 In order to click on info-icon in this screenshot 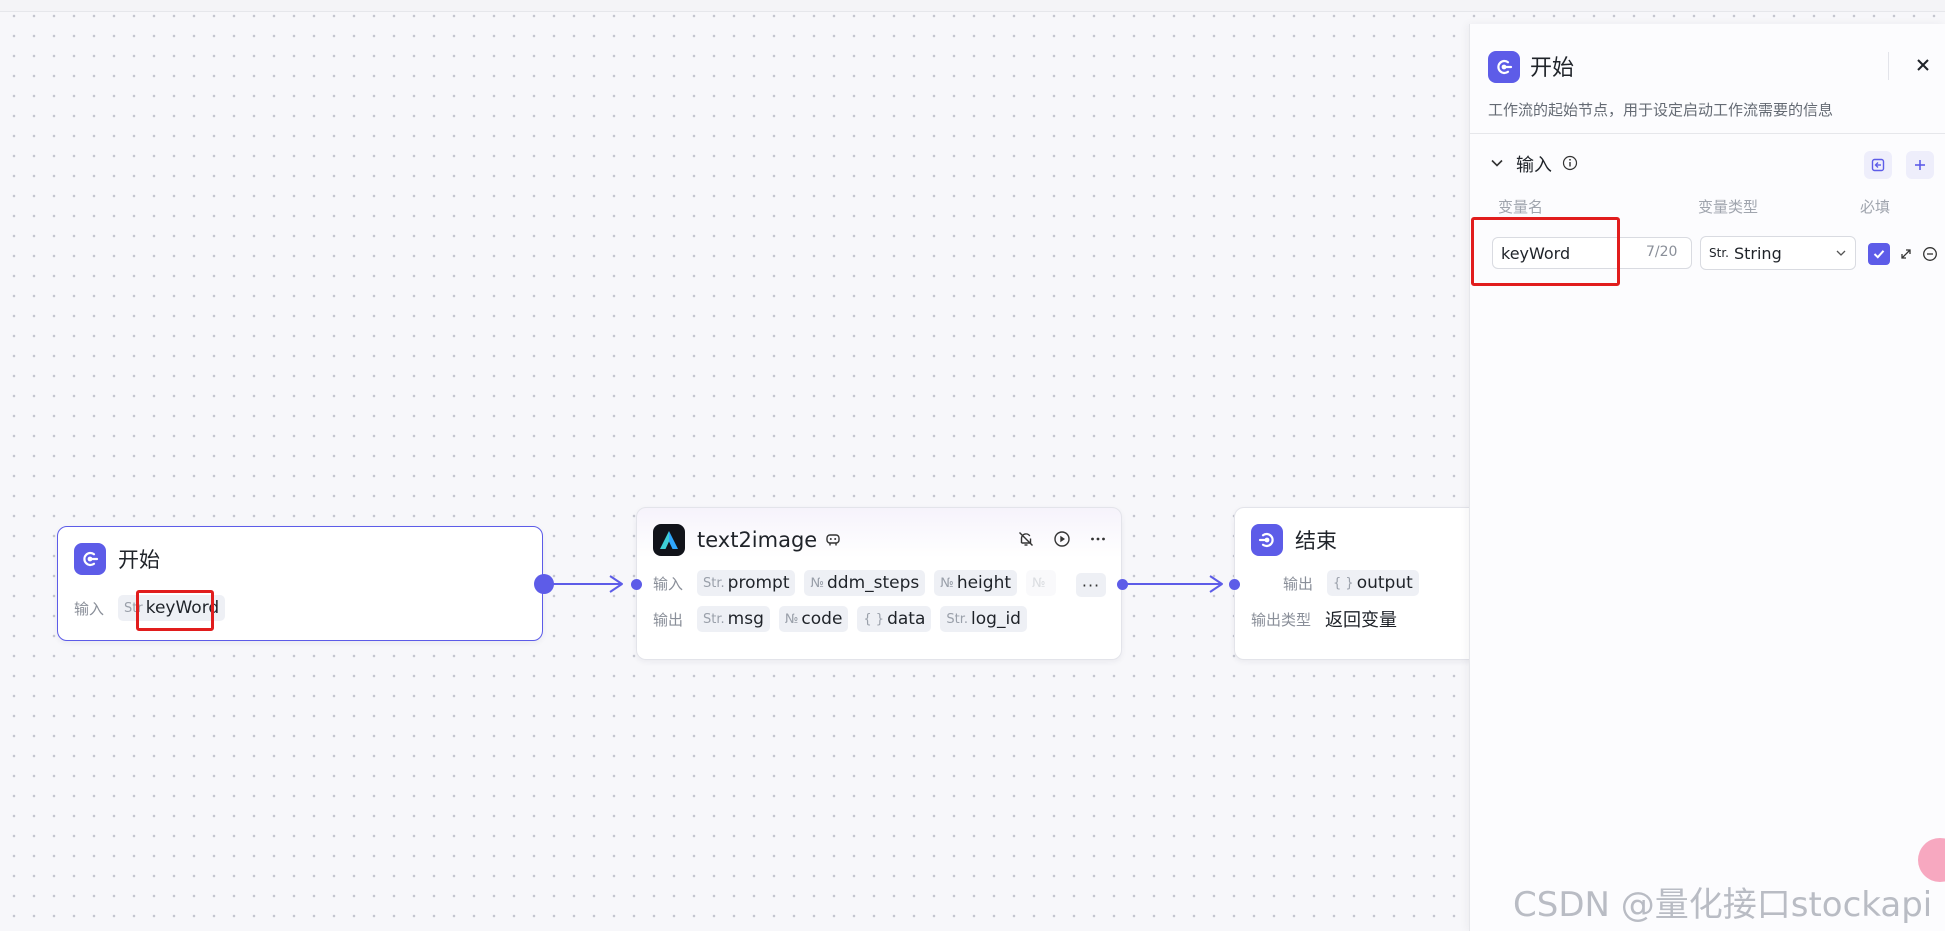, I will do `click(1570, 165)`.